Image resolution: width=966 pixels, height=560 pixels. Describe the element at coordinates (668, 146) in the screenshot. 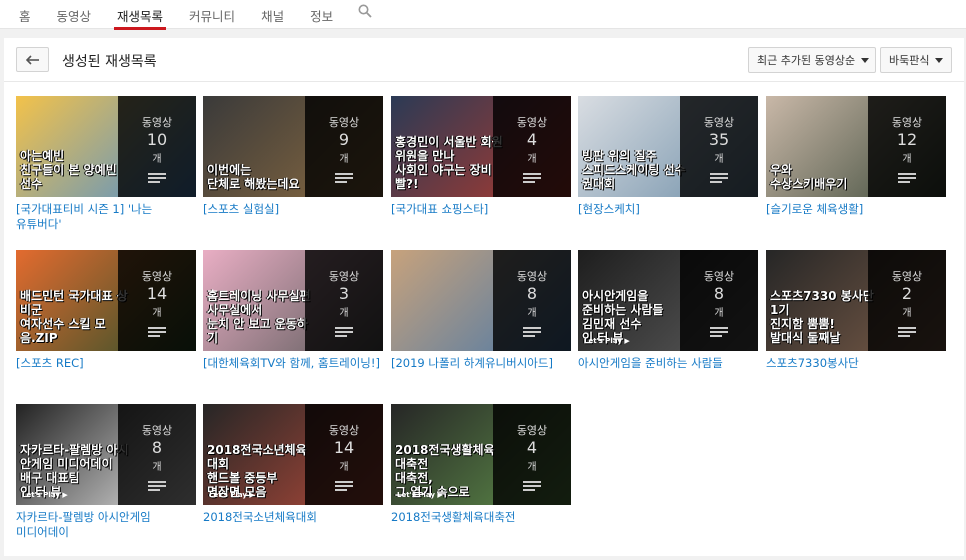

I see `playlist-thumbnail: 빙판 위의 질주 스피드스케이팅 선수권대회 동영상 35 개` at that location.